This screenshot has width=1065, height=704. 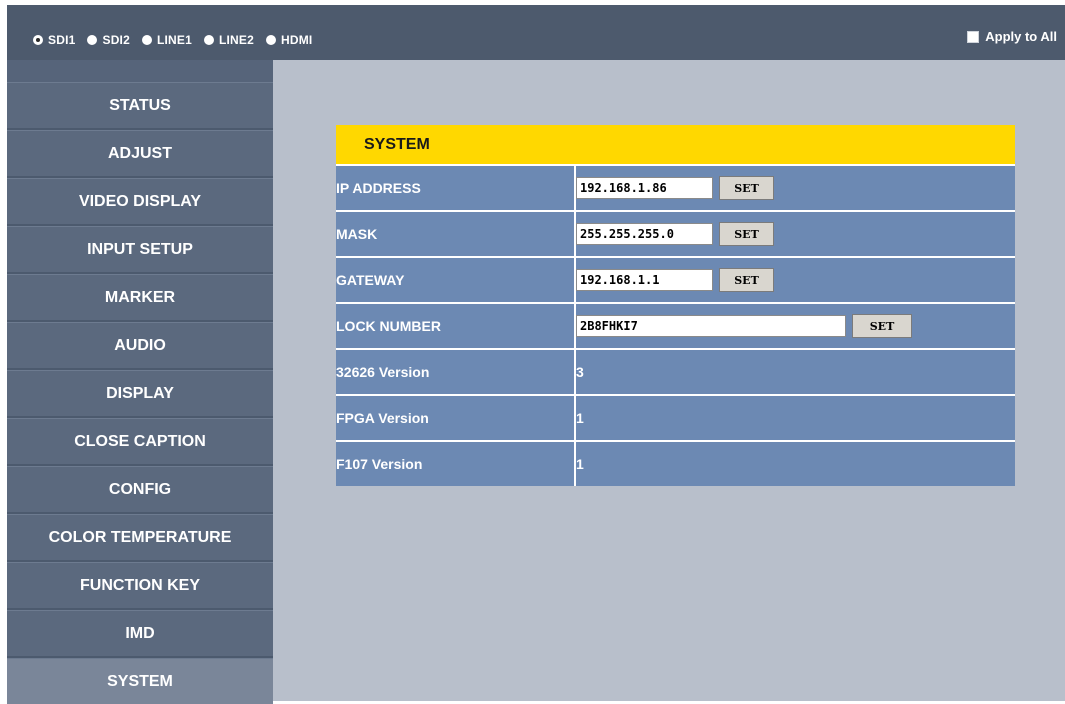 What do you see at coordinates (140, 201) in the screenshot?
I see `sidebar-item-video-display: VIDEO DISPLAY` at bounding box center [140, 201].